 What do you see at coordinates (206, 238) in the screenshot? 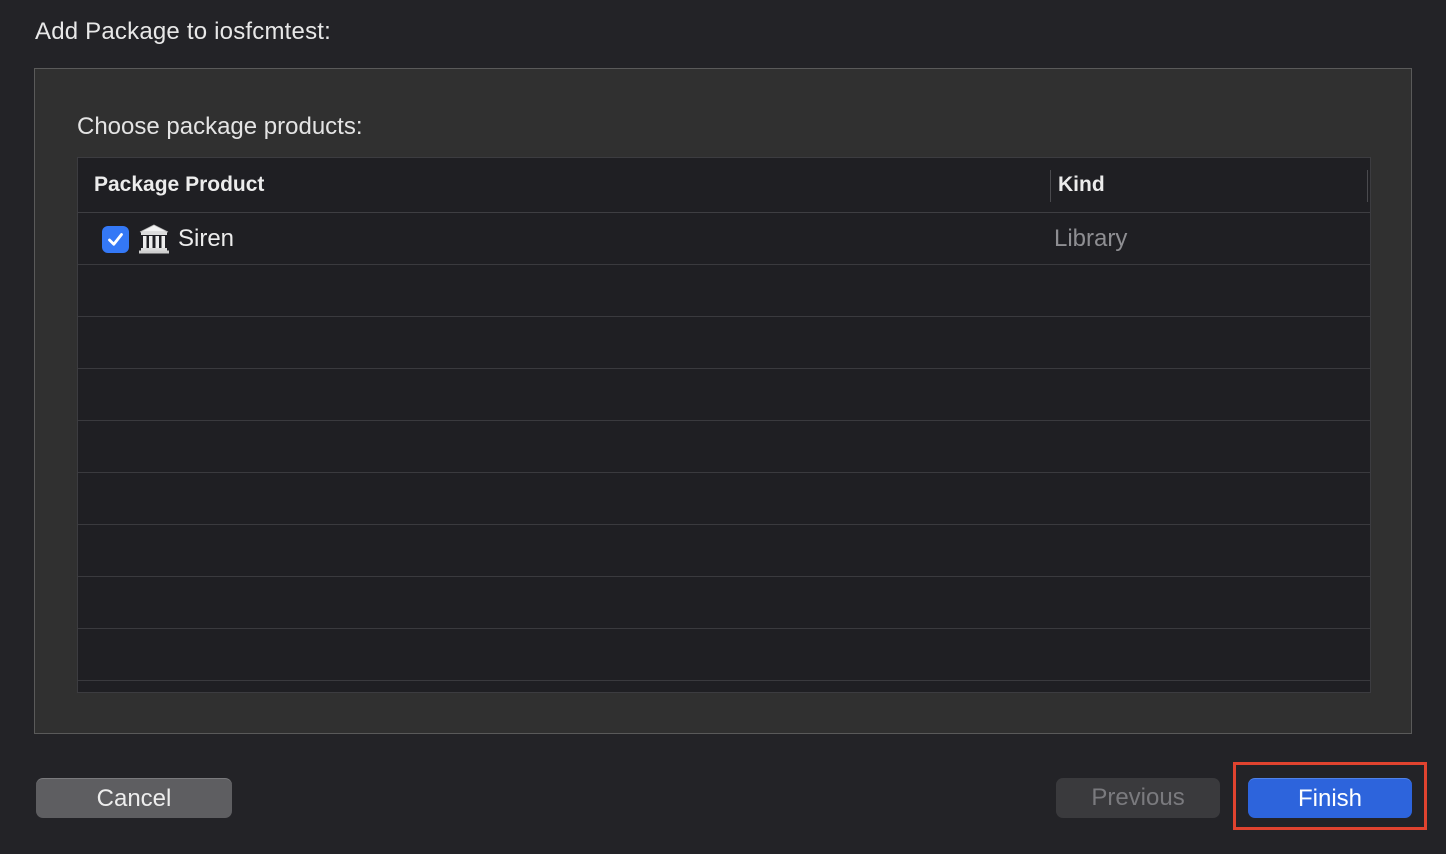
I see `product-name: Siren` at bounding box center [206, 238].